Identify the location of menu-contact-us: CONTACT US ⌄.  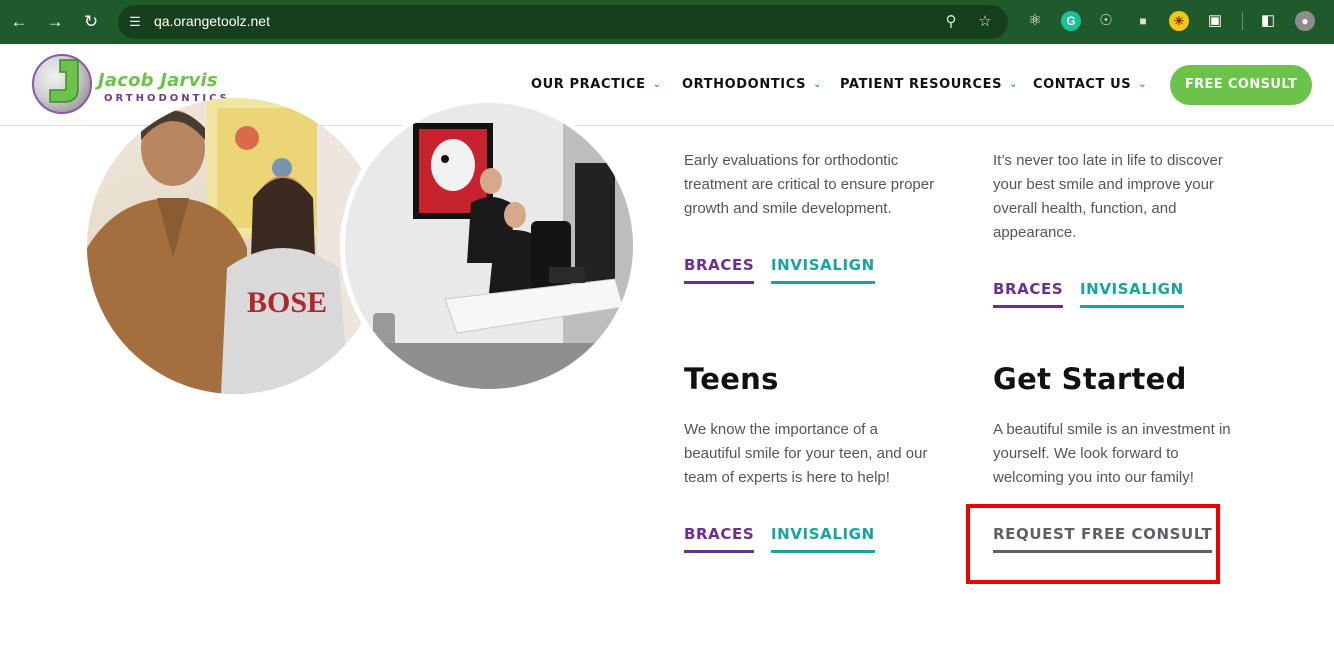
(1090, 84).